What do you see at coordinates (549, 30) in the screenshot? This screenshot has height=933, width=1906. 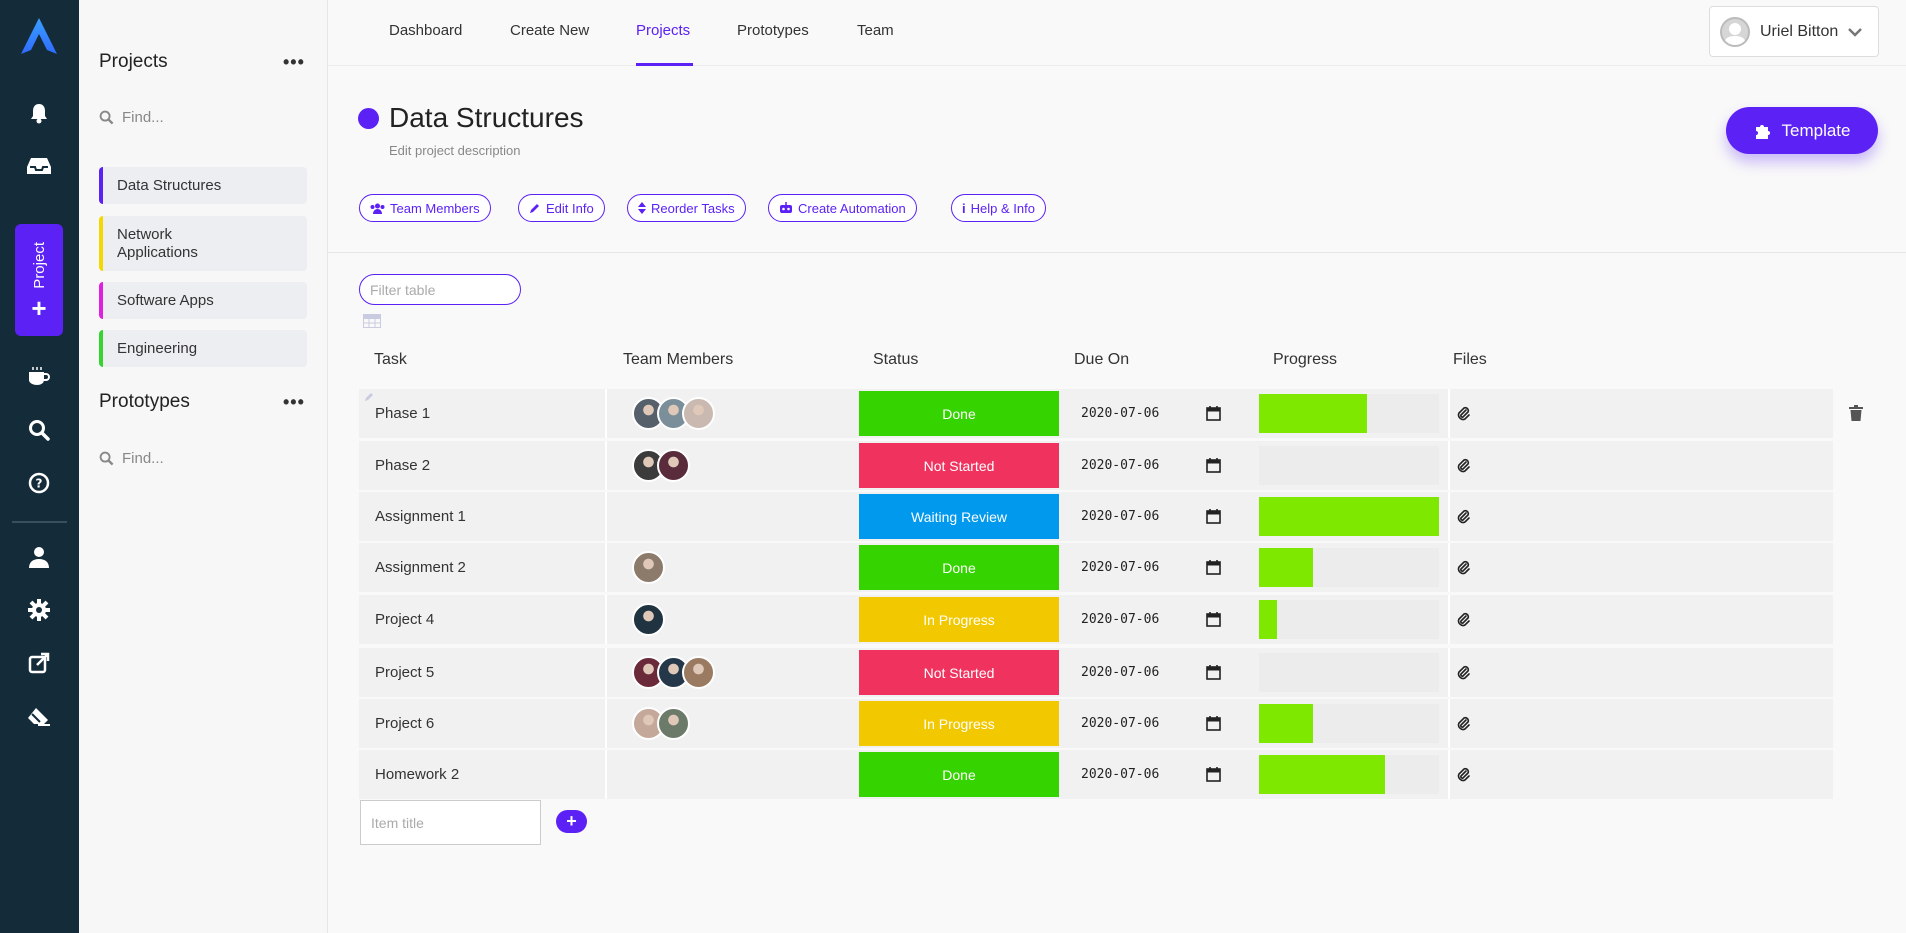 I see `tab-create-new: Create New` at bounding box center [549, 30].